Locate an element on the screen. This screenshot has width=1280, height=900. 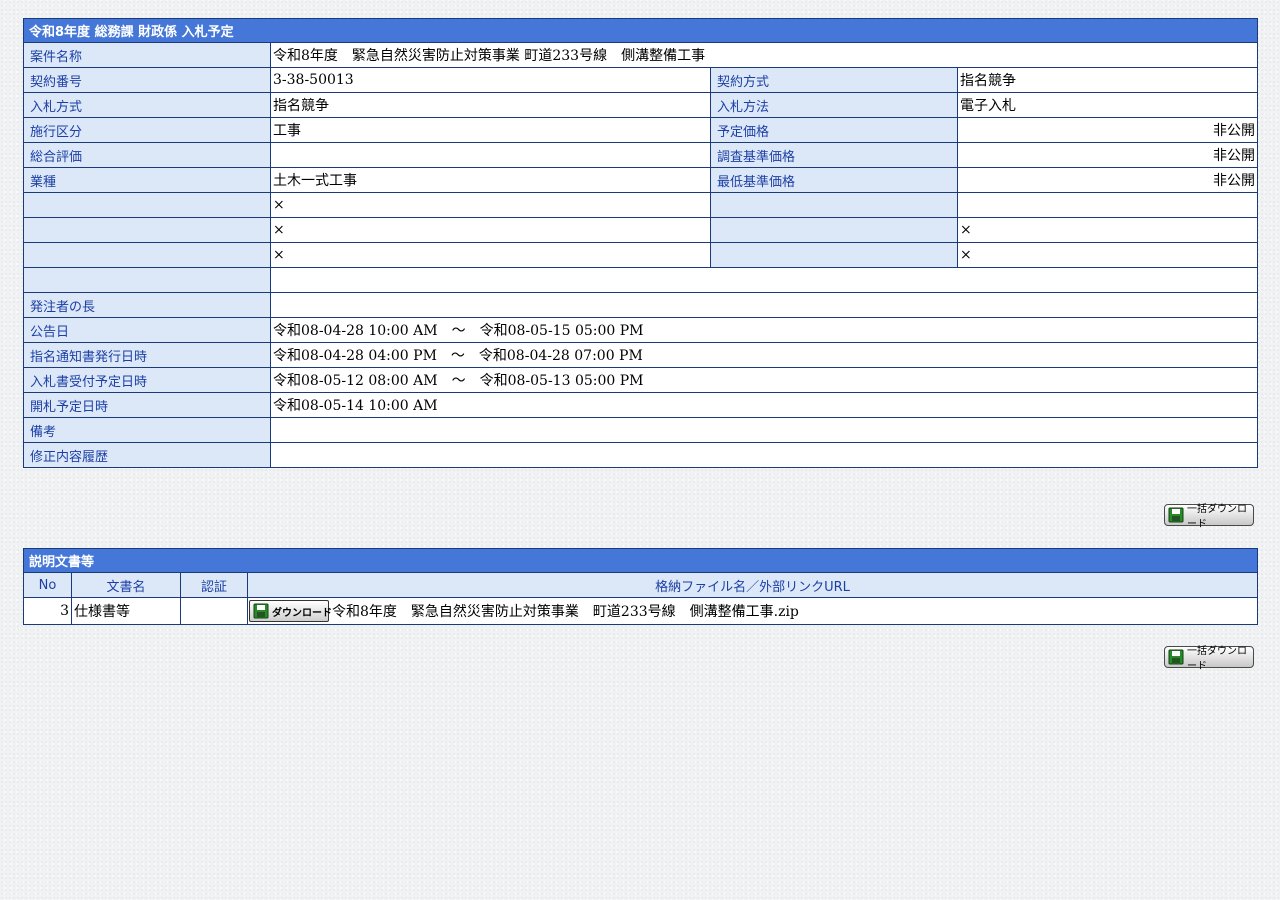
opening-label: 開札予定日時 is located at coordinates (147, 405).